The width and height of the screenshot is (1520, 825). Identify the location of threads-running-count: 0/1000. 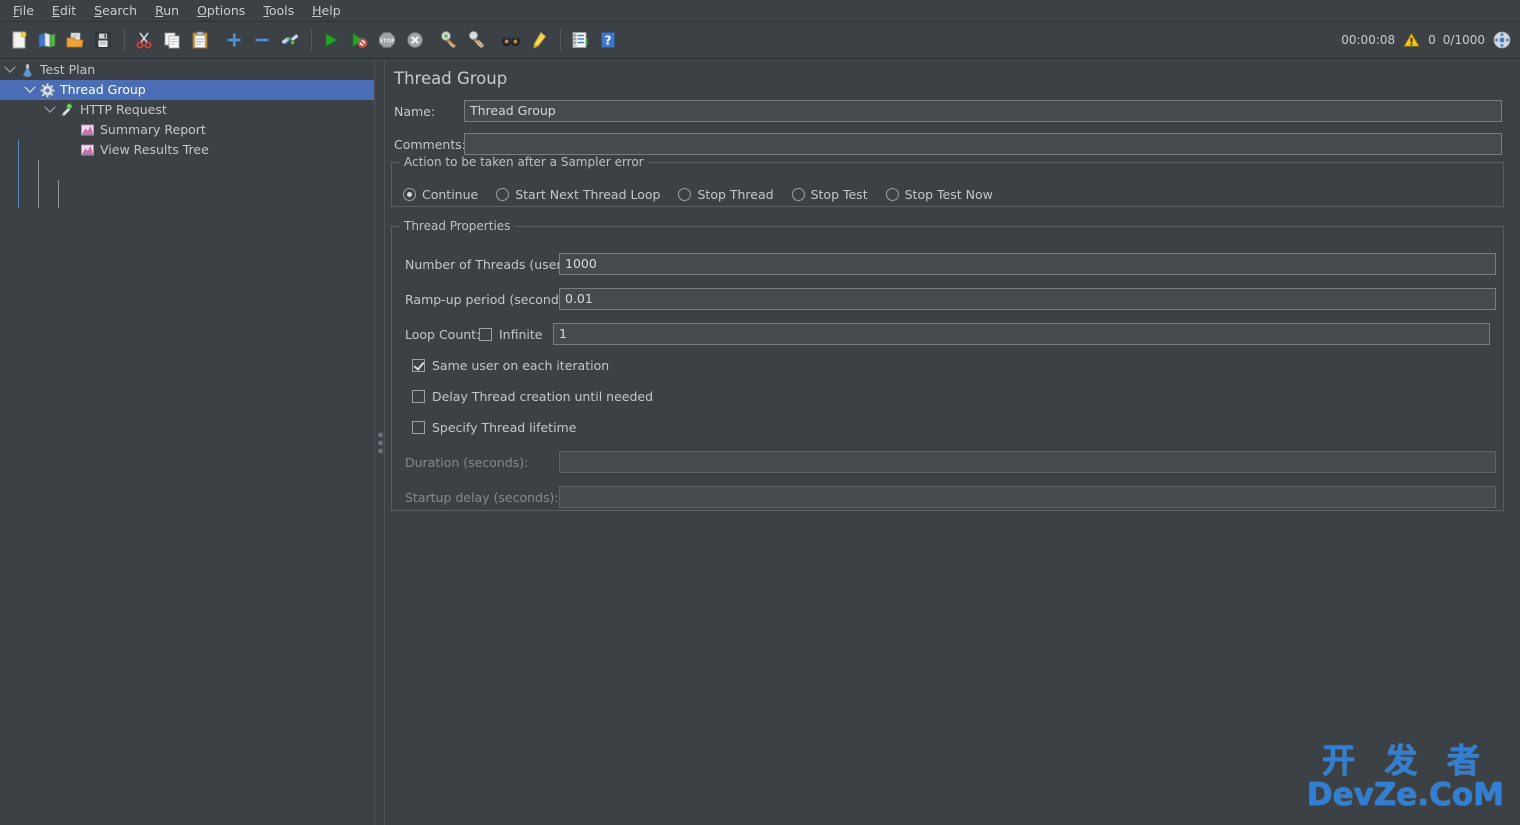
(1463, 40).